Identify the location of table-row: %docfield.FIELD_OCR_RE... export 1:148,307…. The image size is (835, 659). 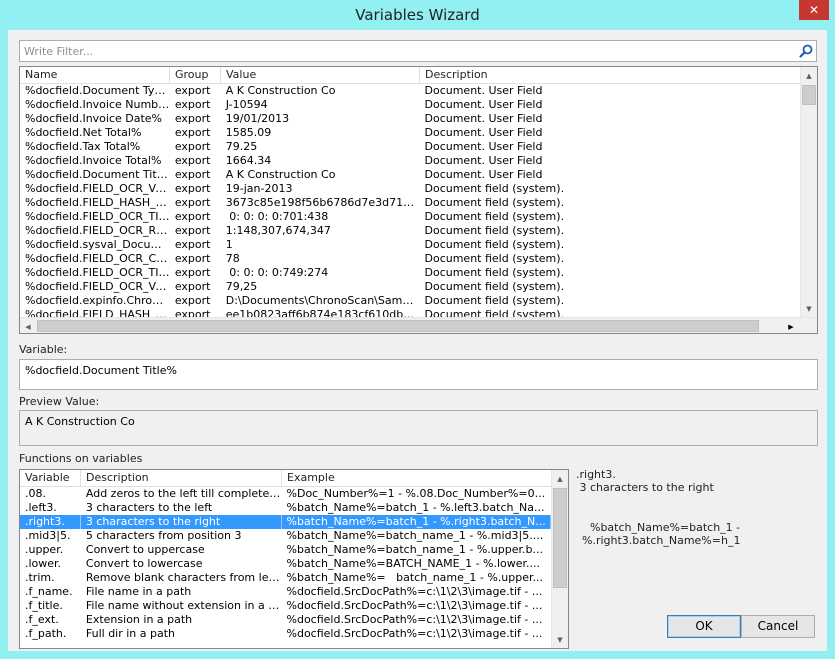
(410, 231).